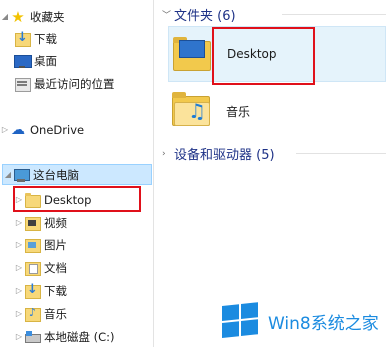  I want to click on group-header-folders: ﹀ 文件夹 (6), so click(199, 14).